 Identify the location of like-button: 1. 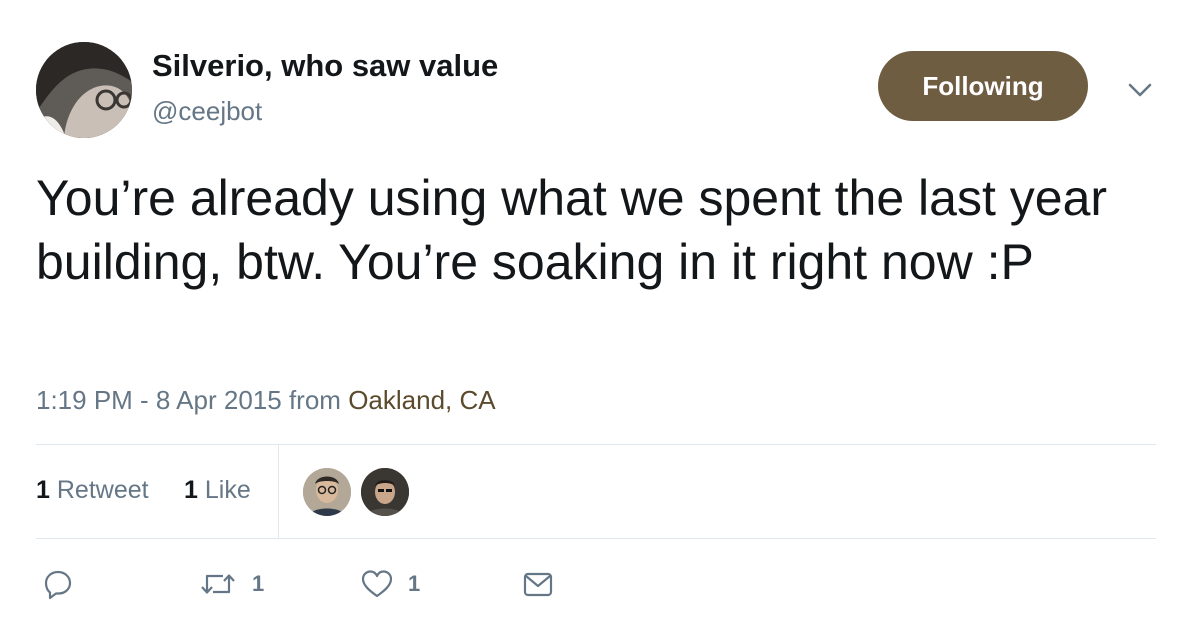
(390, 584).